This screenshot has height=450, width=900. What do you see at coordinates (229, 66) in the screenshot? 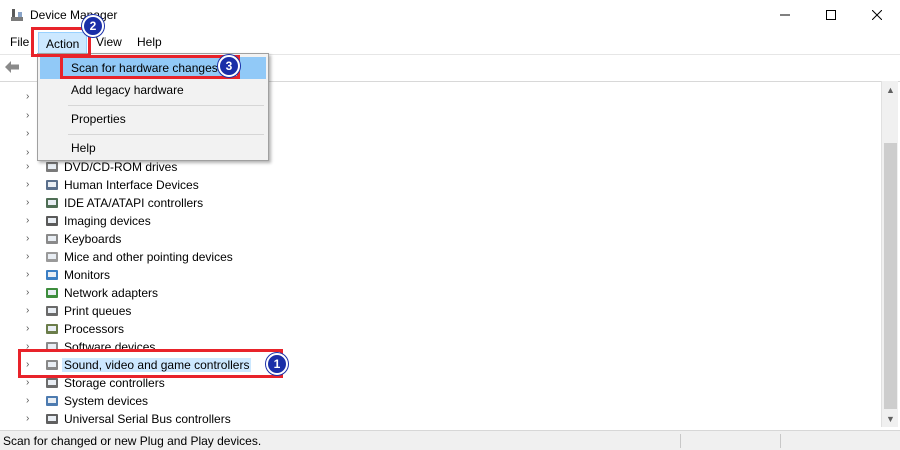
I see `step-badge-3: 3` at bounding box center [229, 66].